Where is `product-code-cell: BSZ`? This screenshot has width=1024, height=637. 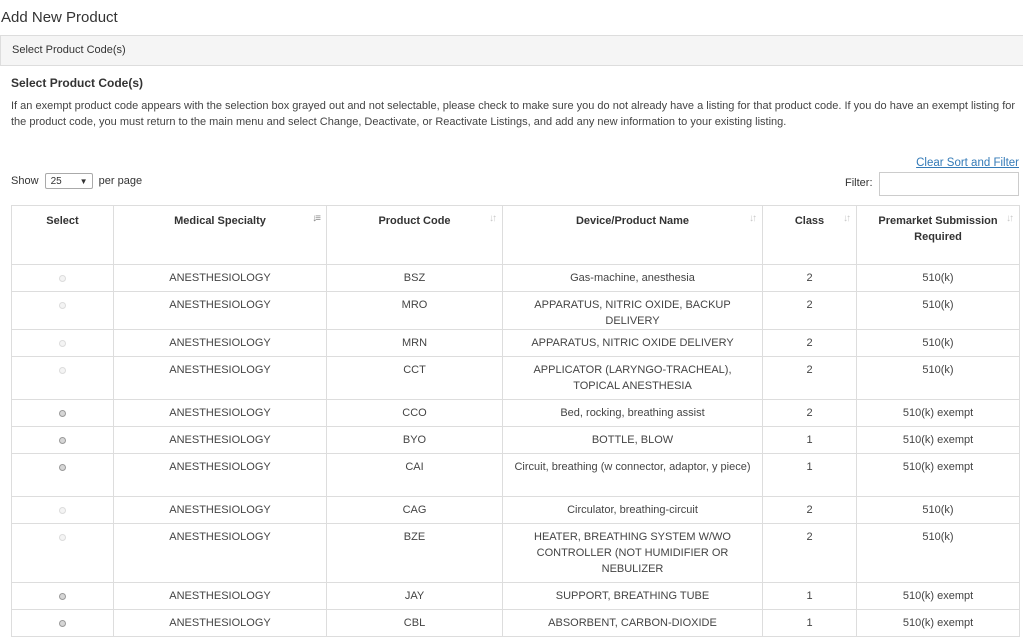
product-code-cell: BSZ is located at coordinates (414, 278).